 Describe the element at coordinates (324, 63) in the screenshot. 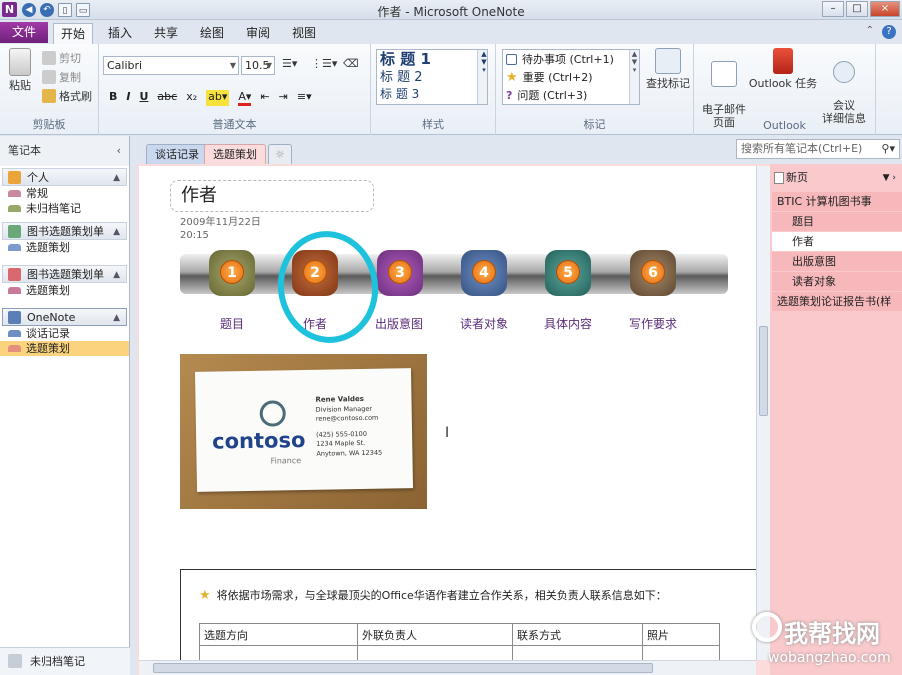

I see `numbering-button: ⋮☰▾` at that location.